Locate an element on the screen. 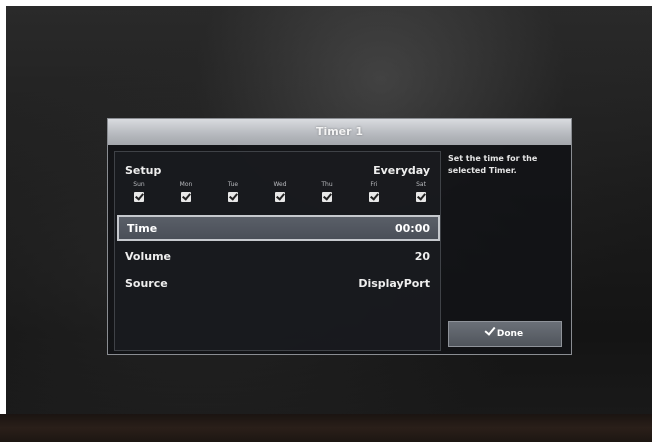  help-text: Set the time for the selected Timer. is located at coordinates (493, 164).